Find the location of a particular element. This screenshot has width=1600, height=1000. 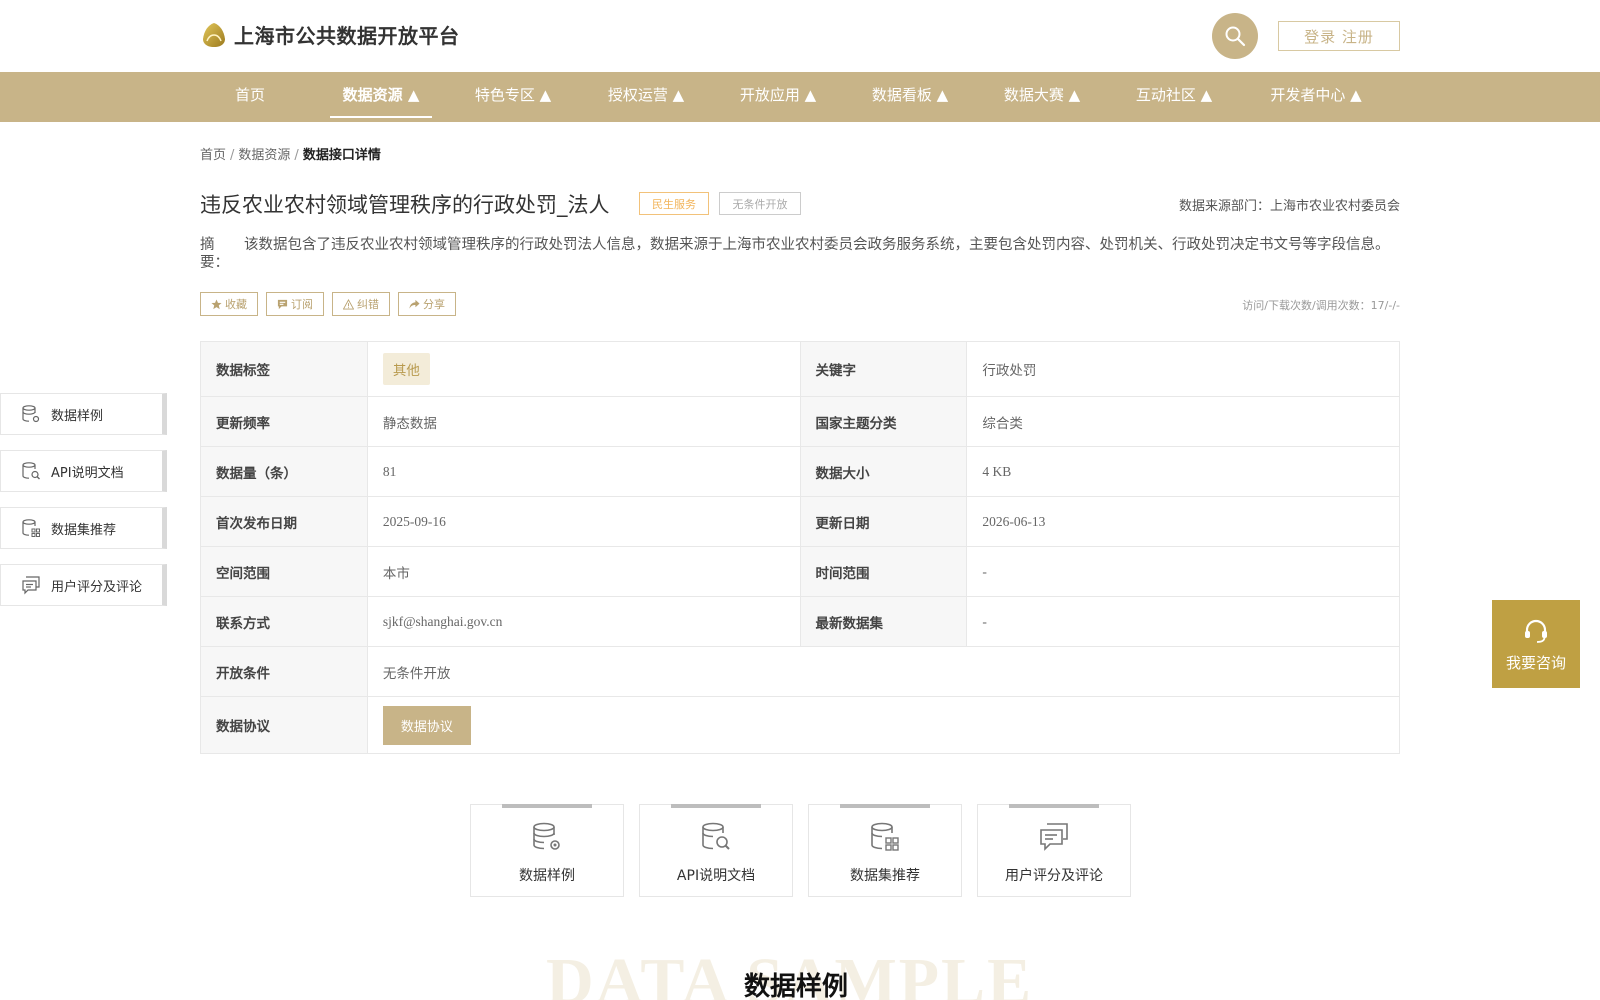

table-row: 开放条件 无条件开放 is located at coordinates (800, 671).